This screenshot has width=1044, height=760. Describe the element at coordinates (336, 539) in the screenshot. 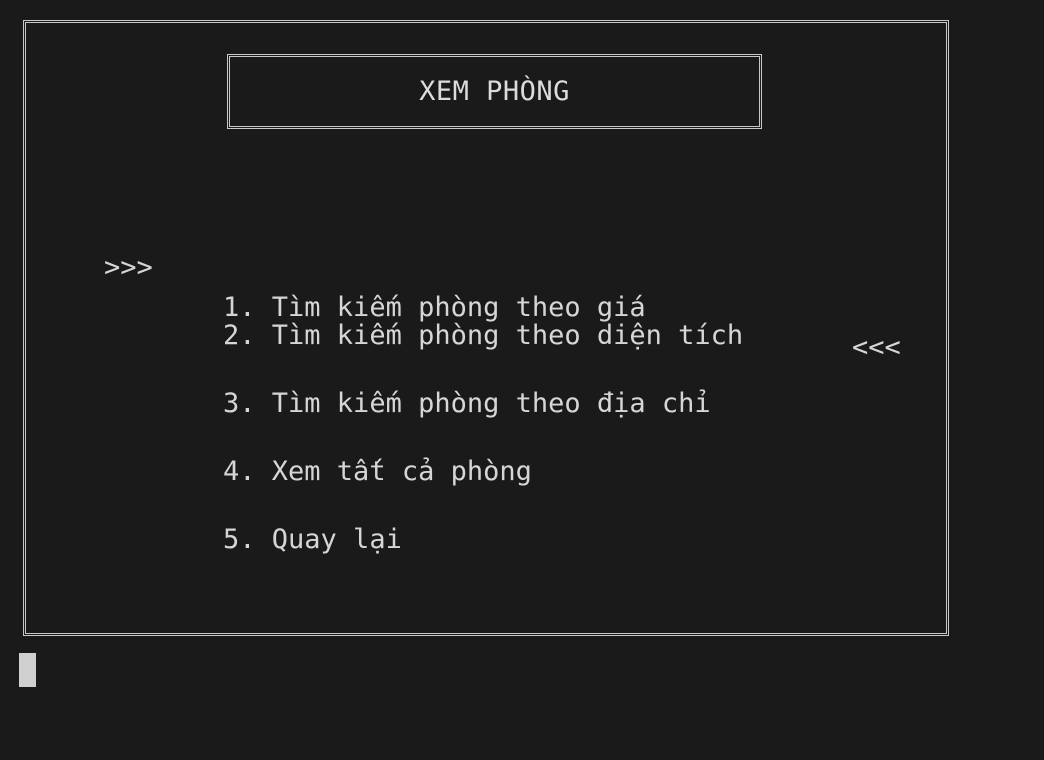

I see `menu-item-label: Quay lại` at that location.